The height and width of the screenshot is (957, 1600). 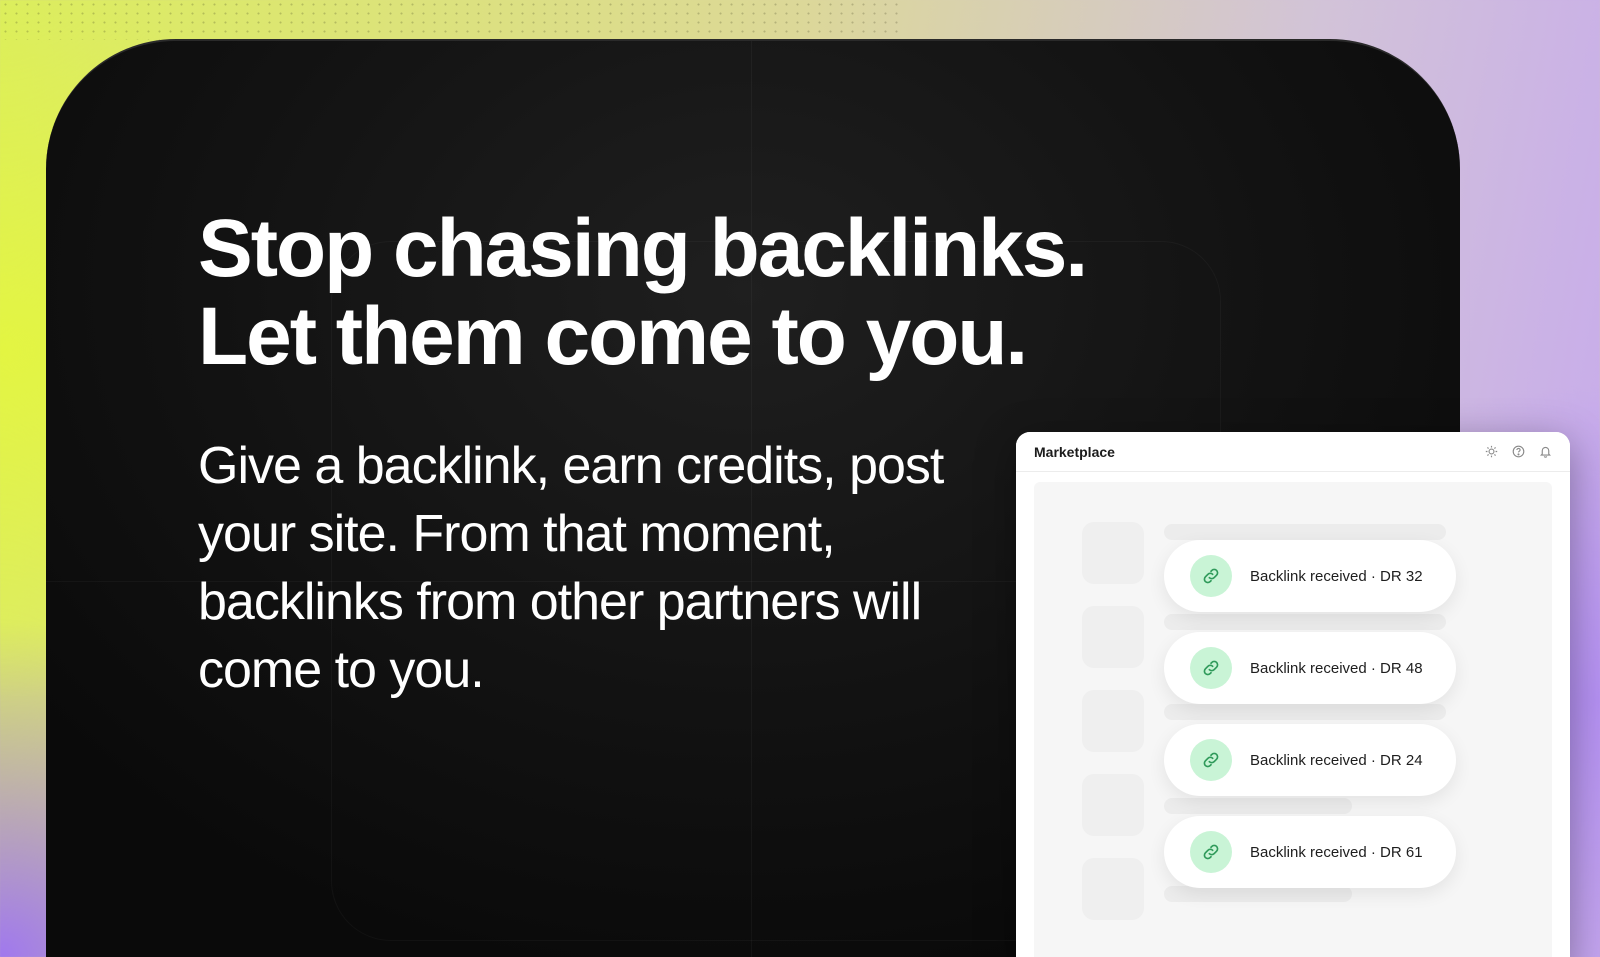 What do you see at coordinates (613, 336) in the screenshot?
I see `headline-line-2: Let them come to you.` at bounding box center [613, 336].